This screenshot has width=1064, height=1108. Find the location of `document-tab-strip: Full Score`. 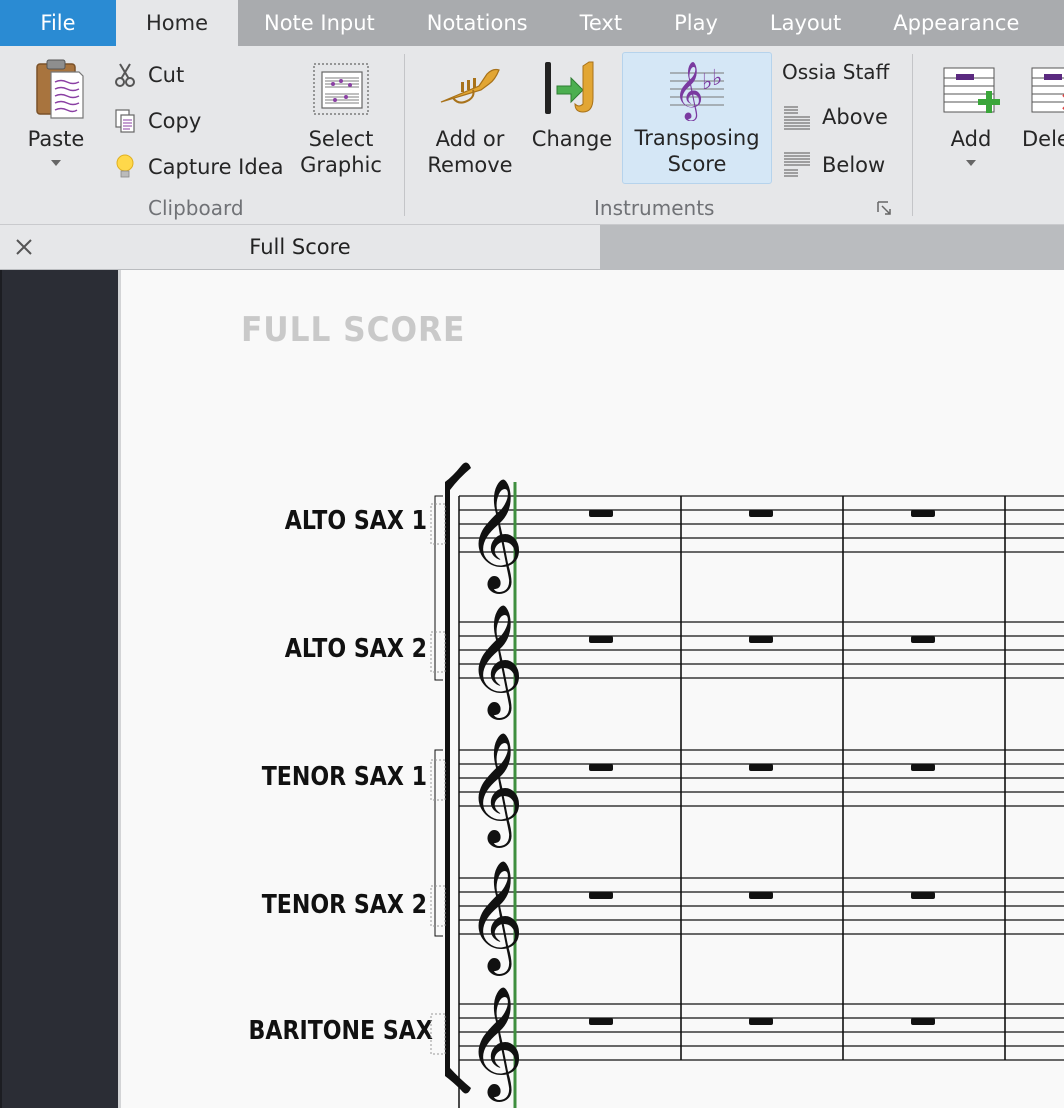

document-tab-strip: Full Score is located at coordinates (532, 247).